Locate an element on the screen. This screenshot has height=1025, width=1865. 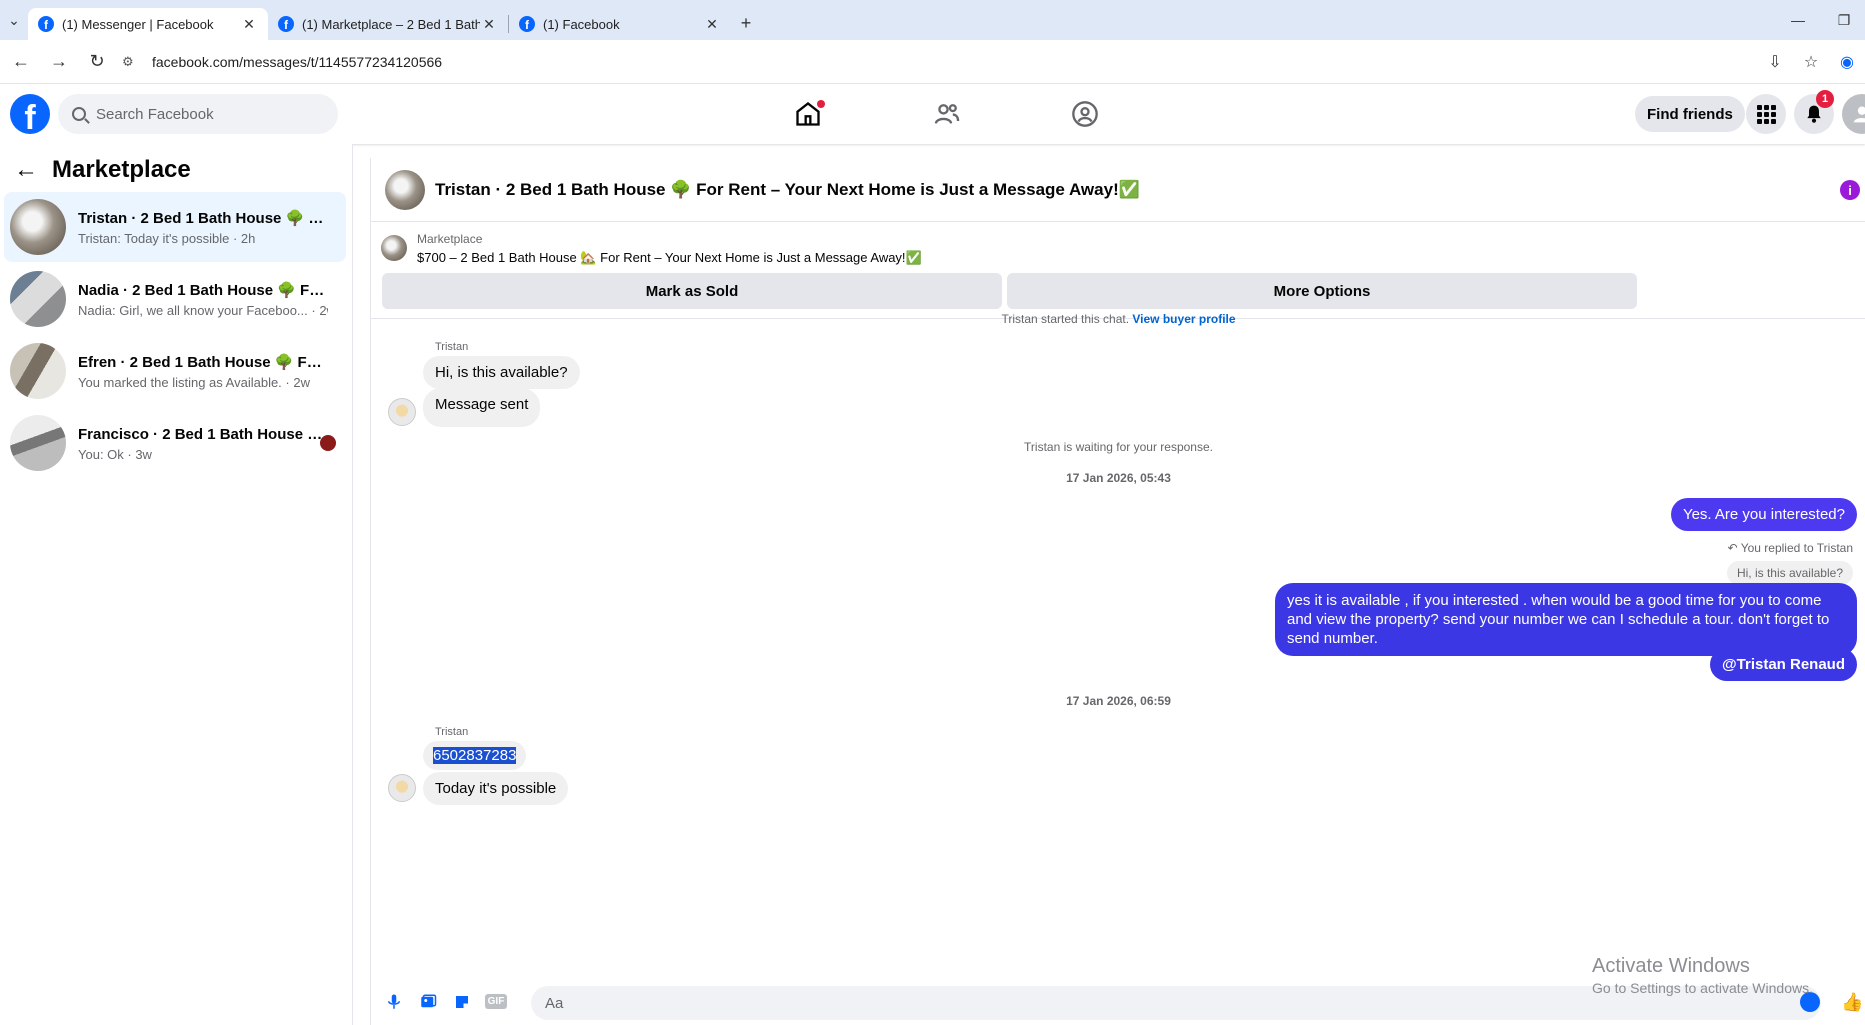
attach-photo-button is located at coordinates (428, 1002).